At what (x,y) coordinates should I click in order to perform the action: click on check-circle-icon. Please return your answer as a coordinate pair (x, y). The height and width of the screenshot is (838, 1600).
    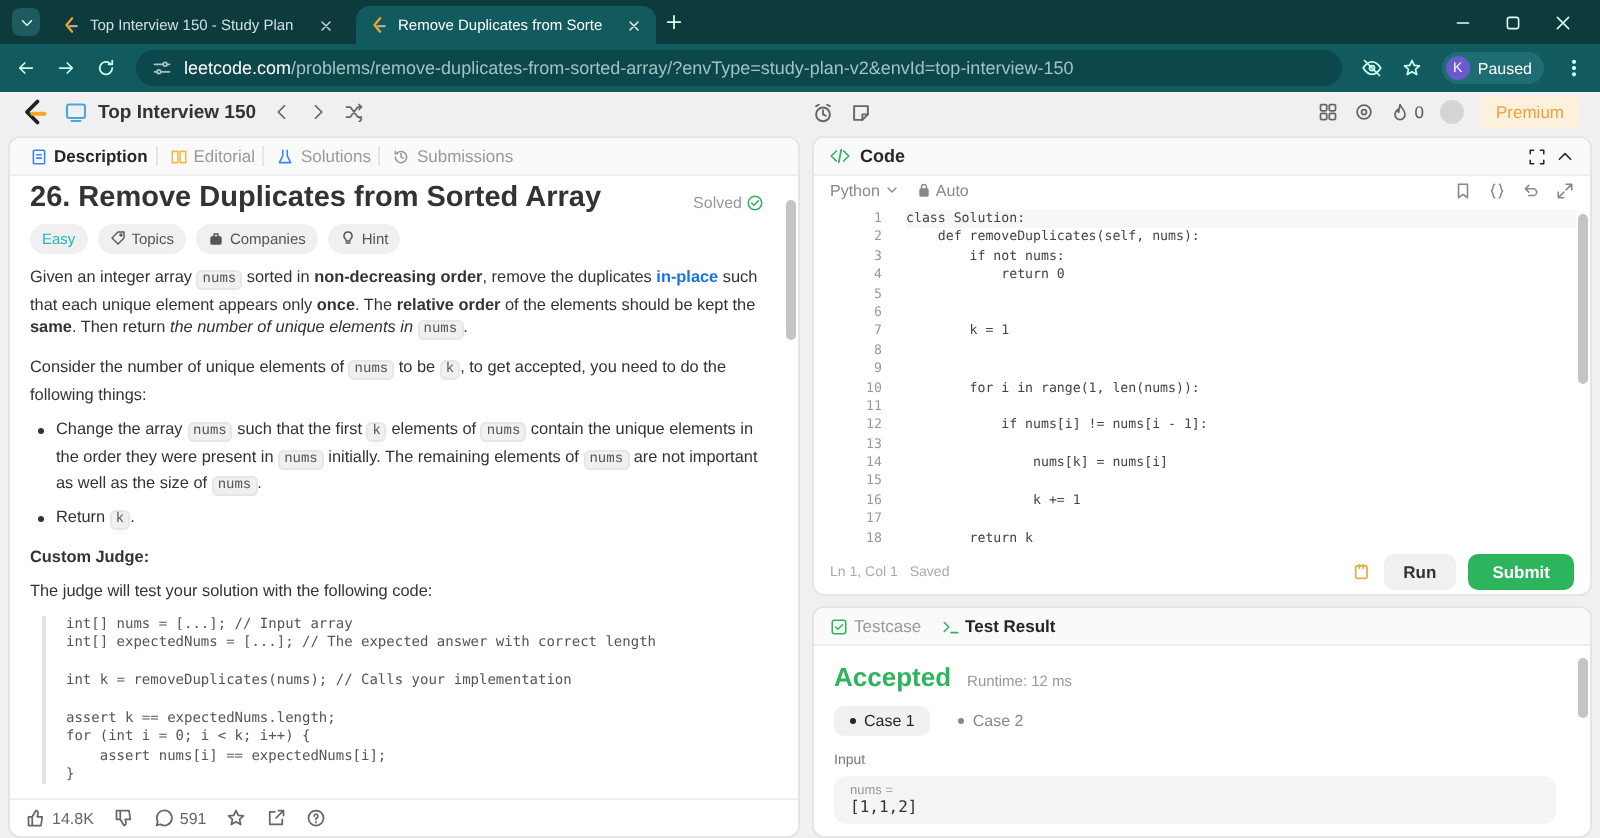
    Looking at the image, I should click on (755, 203).